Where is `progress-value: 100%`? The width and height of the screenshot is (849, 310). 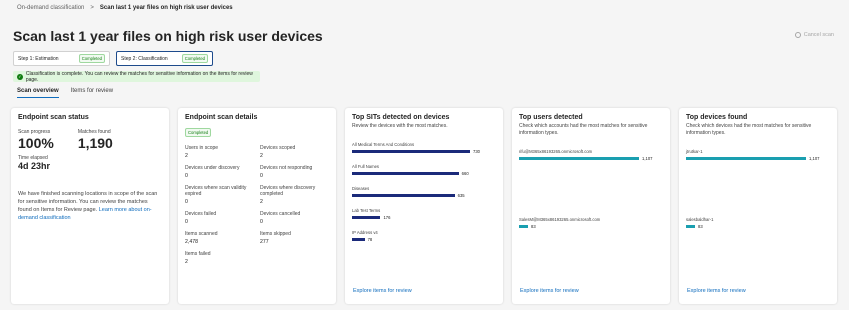
progress-value: 100% is located at coordinates (36, 143).